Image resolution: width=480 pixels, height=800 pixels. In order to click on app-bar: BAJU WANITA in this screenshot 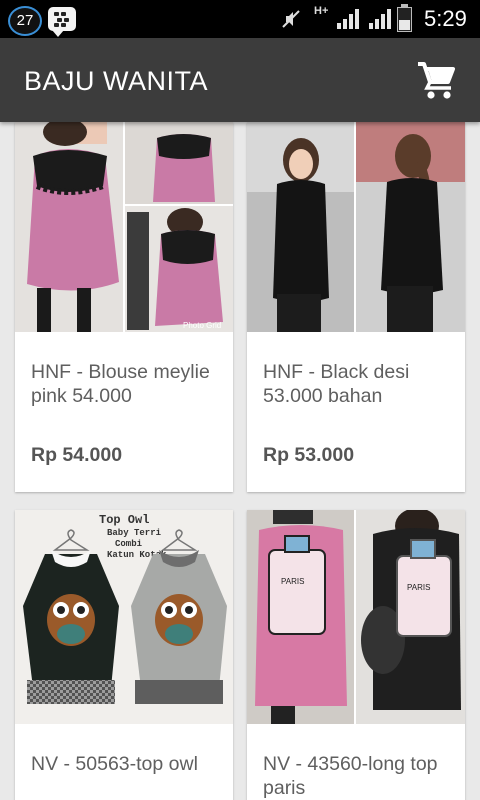, I will do `click(240, 80)`.